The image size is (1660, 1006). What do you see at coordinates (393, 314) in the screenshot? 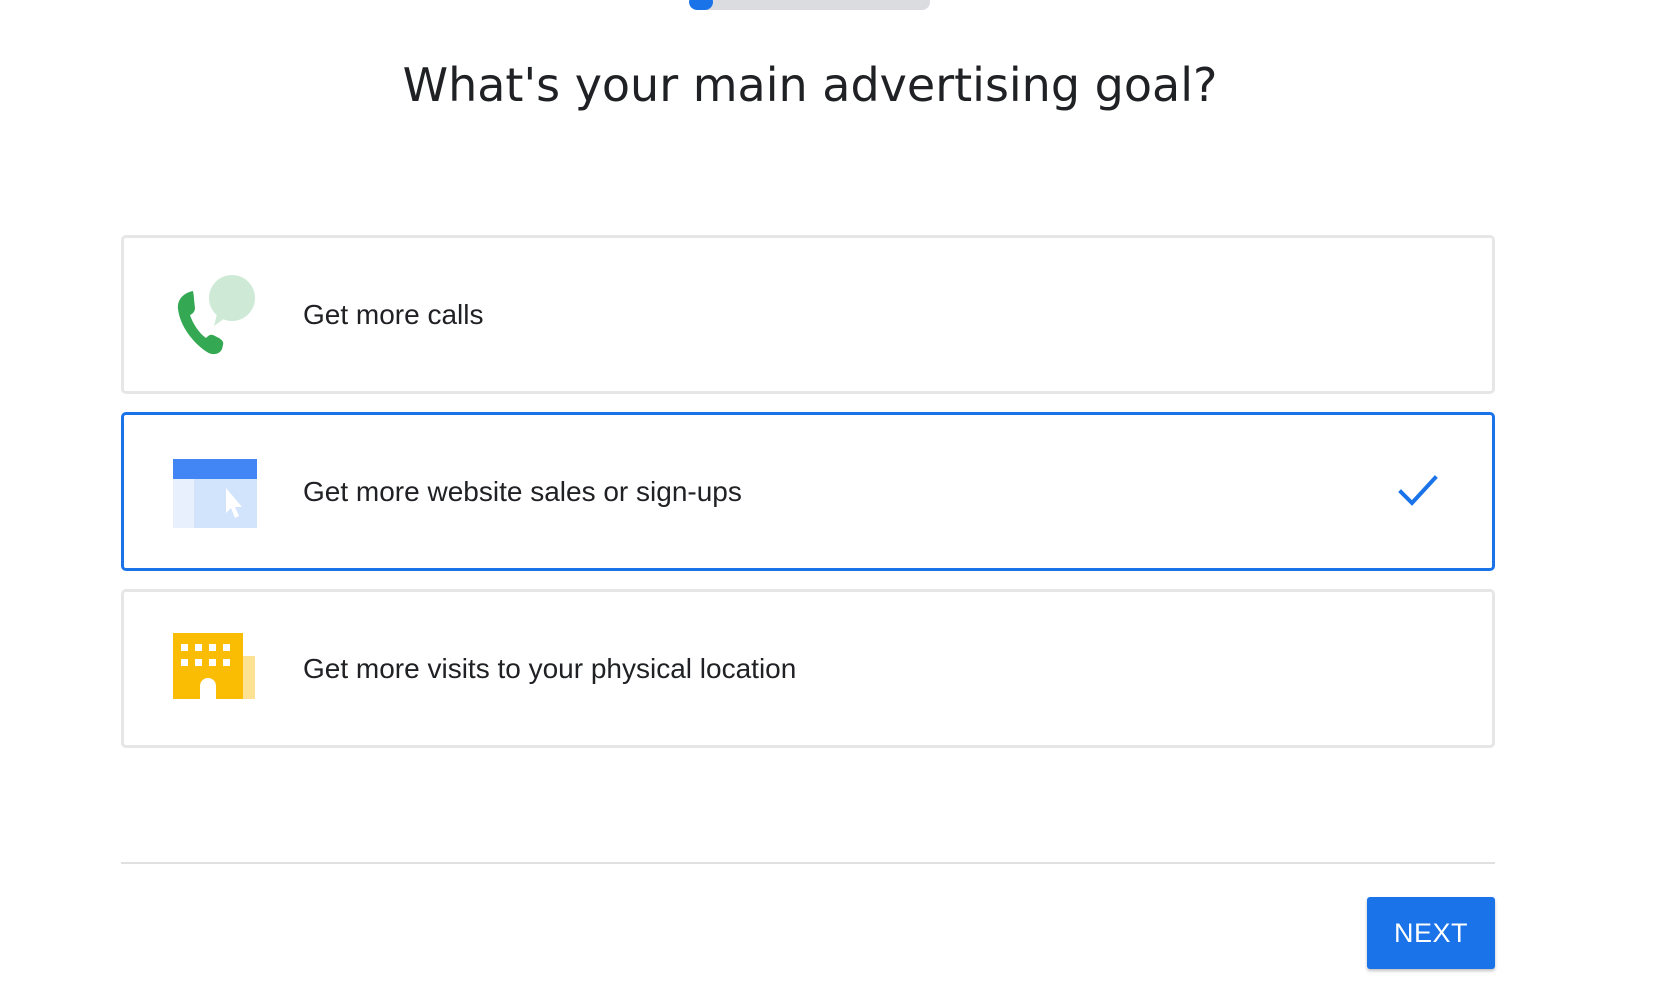
I see `option-label: Get more calls` at bounding box center [393, 314].